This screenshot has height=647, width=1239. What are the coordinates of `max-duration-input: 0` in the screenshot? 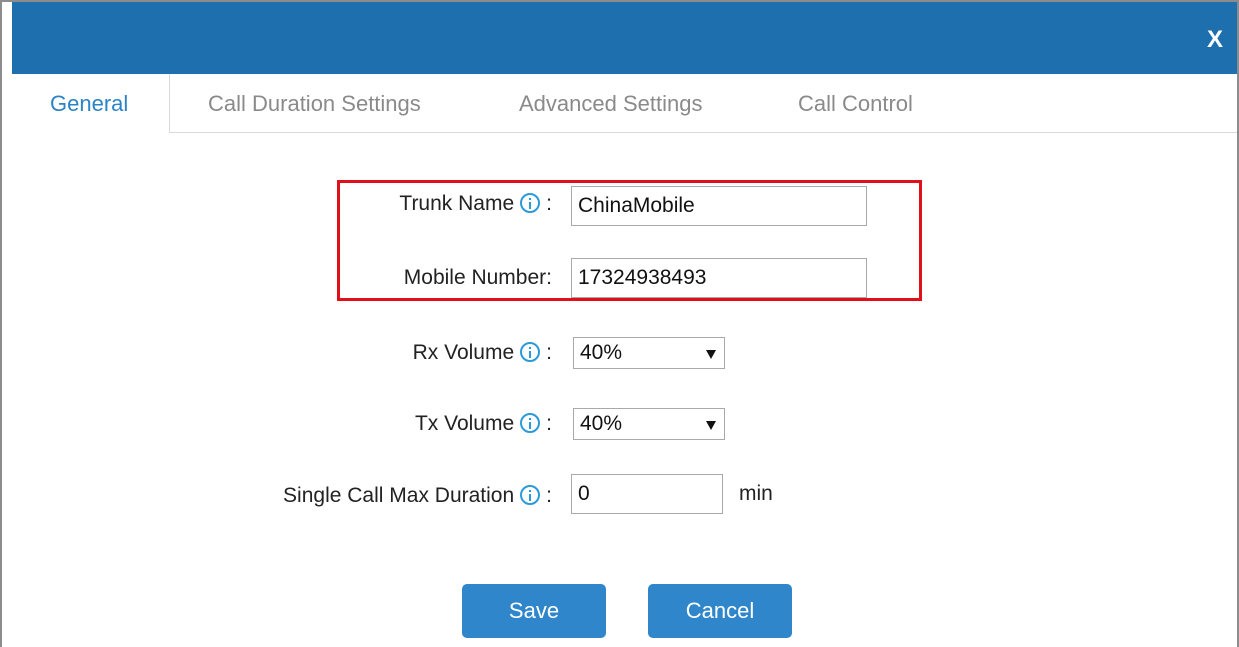 It's located at (647, 494).